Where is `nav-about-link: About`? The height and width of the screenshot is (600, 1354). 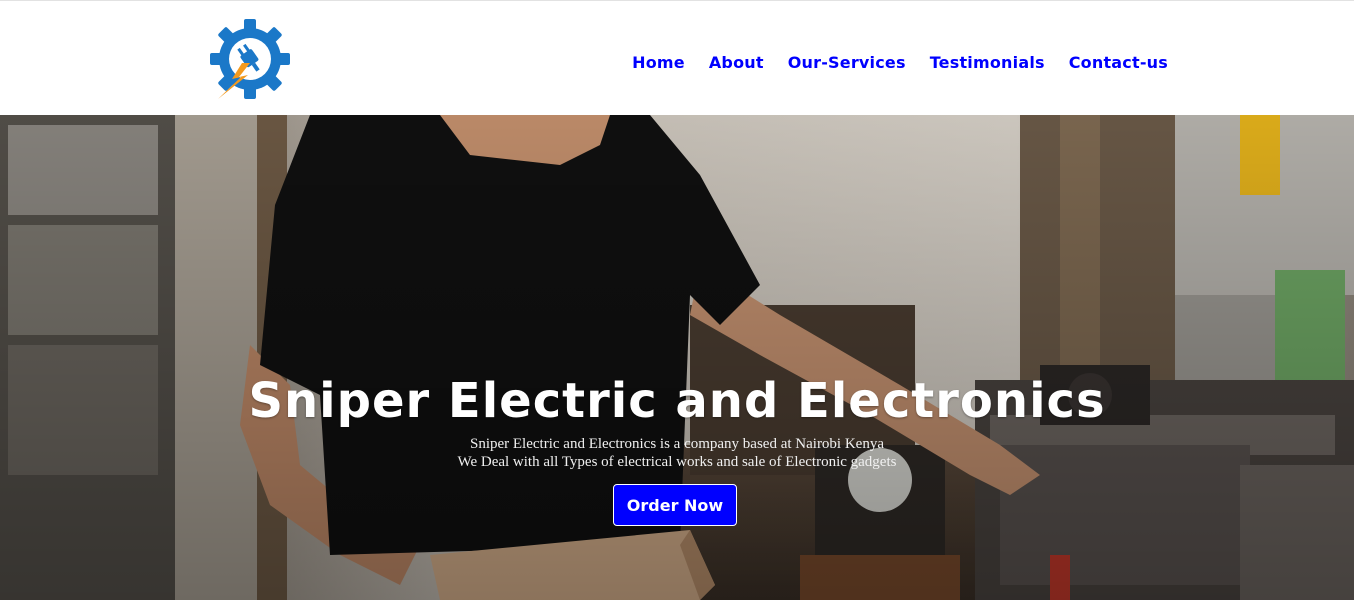
nav-about-link: About is located at coordinates (736, 62).